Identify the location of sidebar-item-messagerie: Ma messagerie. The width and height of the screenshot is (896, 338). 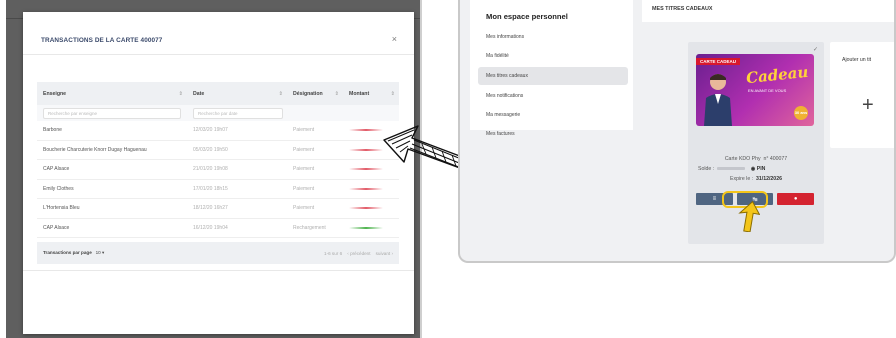
(553, 115).